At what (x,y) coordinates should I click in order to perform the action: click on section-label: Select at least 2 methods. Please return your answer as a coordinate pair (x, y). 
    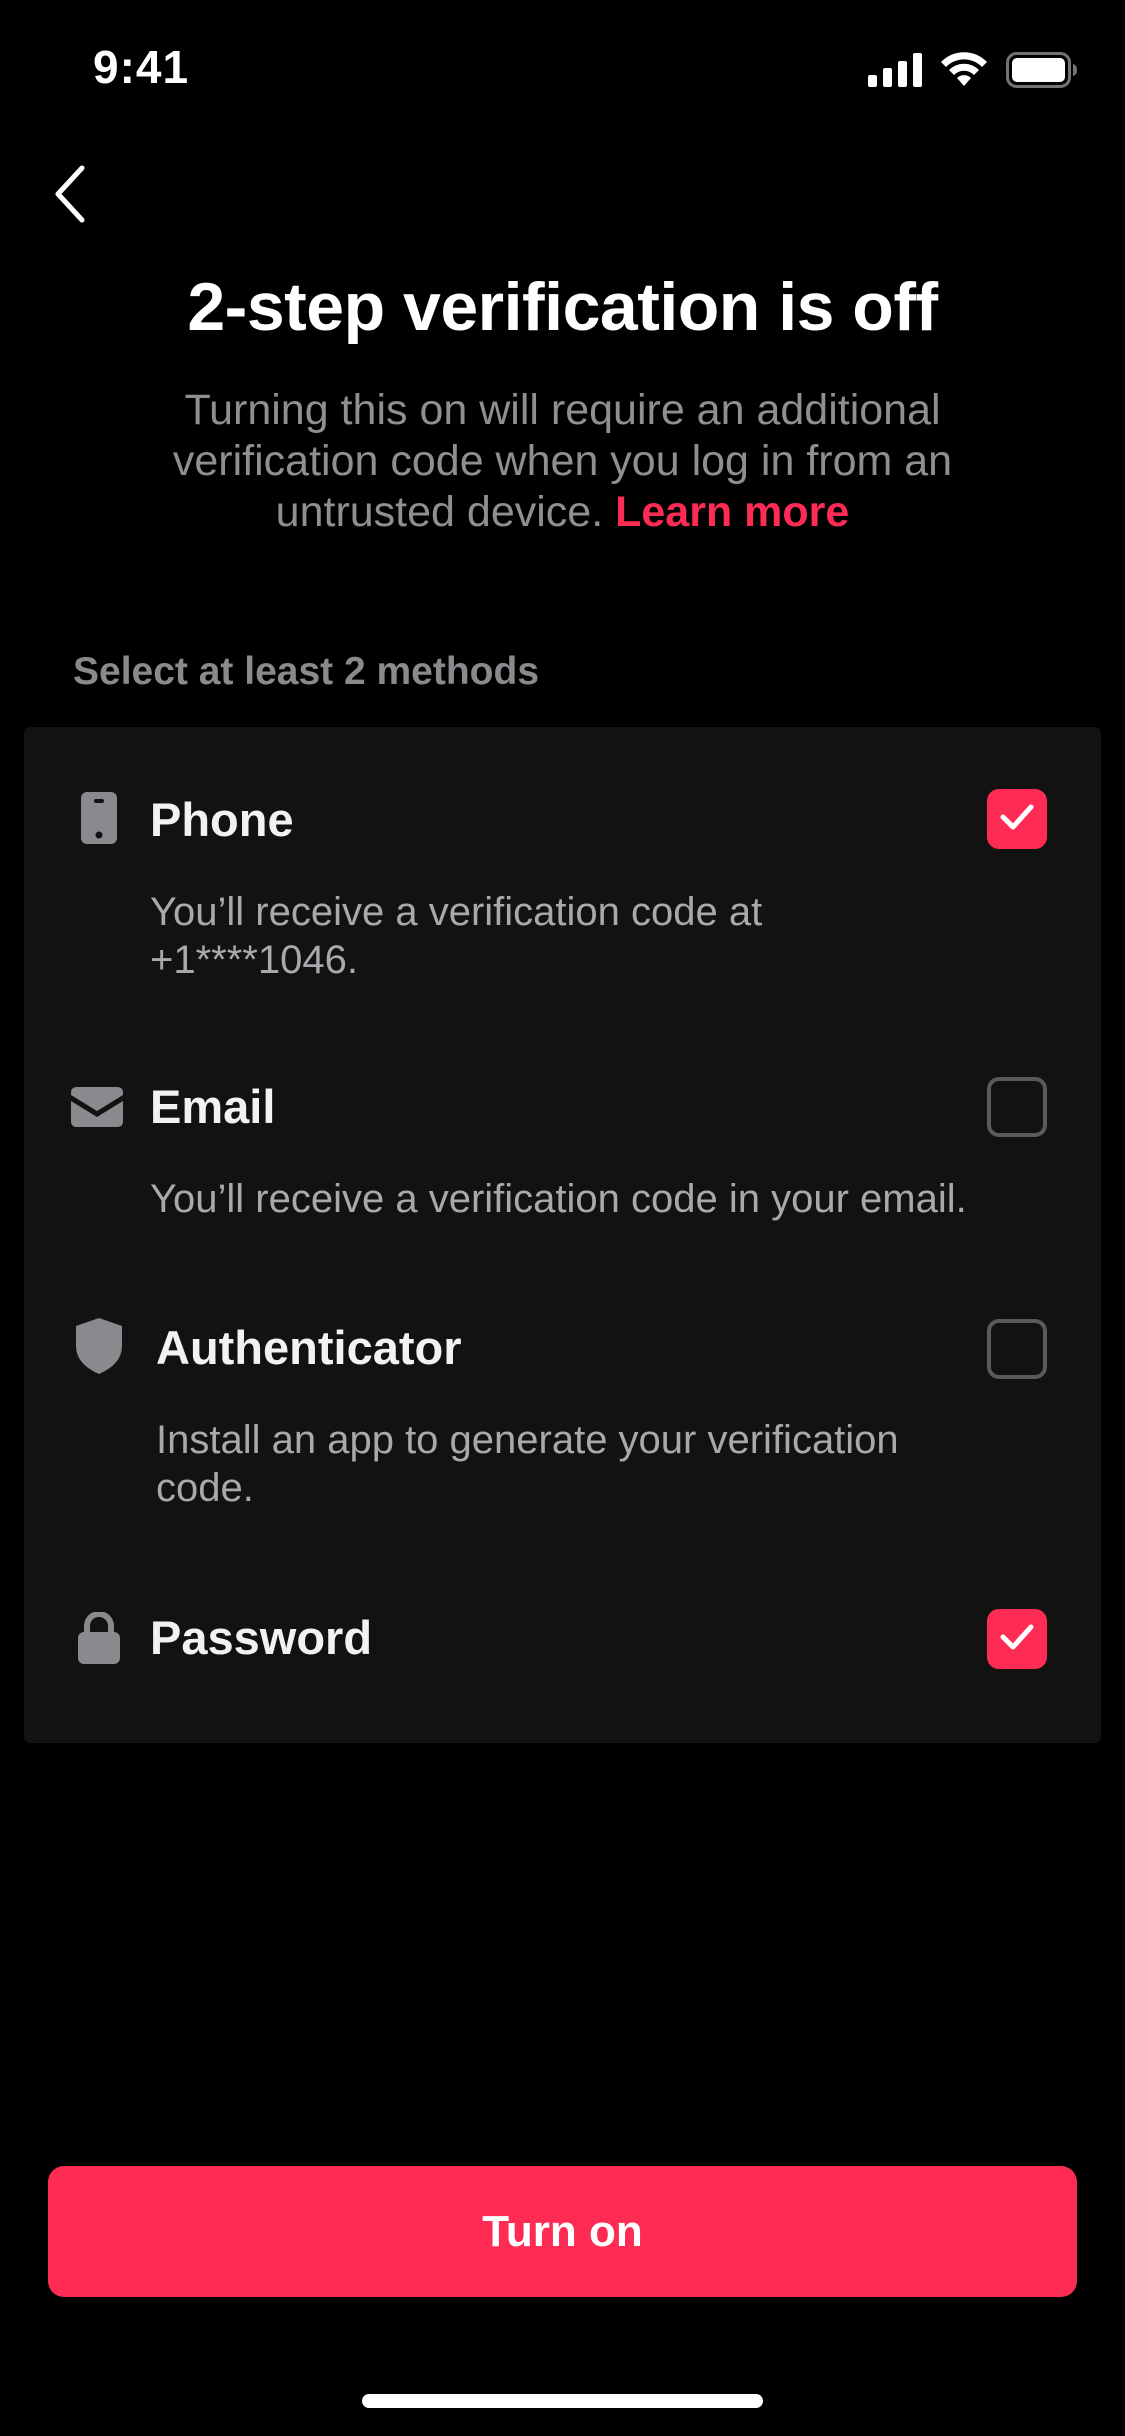
    Looking at the image, I should click on (306, 671).